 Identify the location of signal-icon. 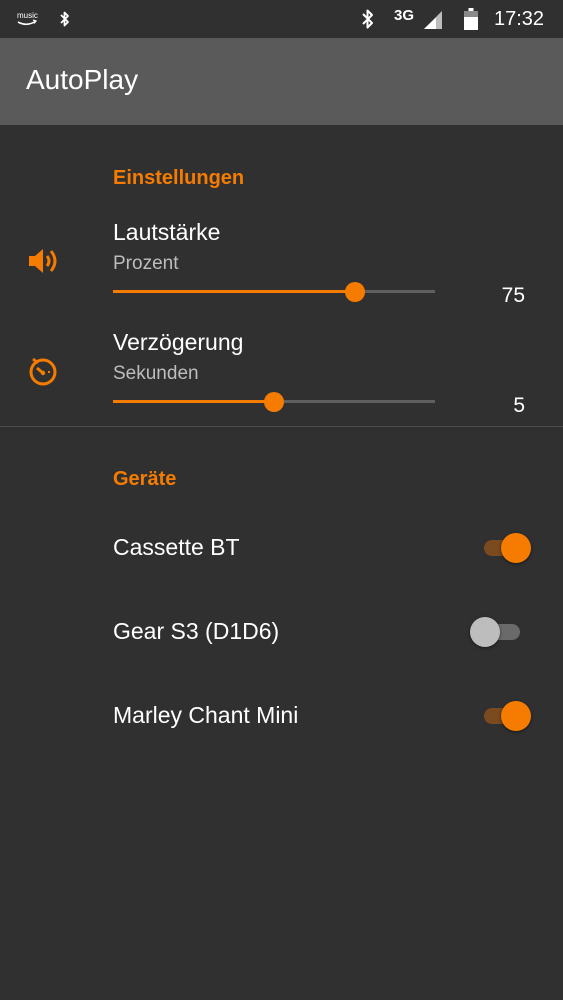
(433, 20).